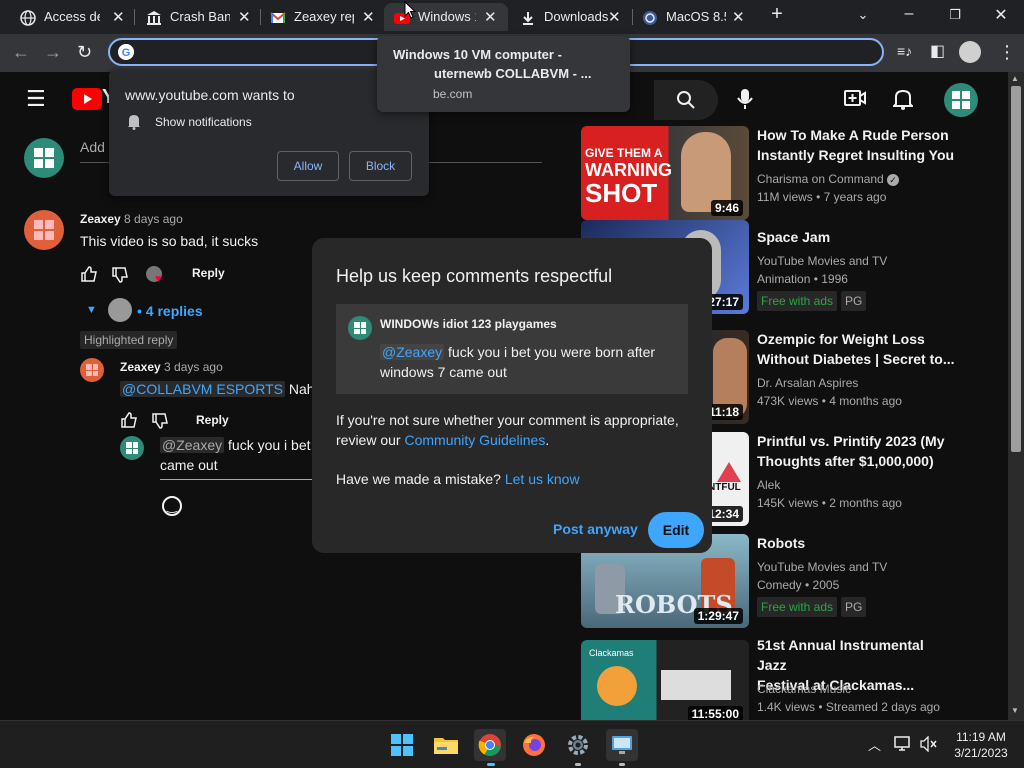 Image resolution: width=1024 pixels, height=768 pixels. Describe the element at coordinates (863, 15) in the screenshot. I see `tab-search-icon: ⌄` at that location.